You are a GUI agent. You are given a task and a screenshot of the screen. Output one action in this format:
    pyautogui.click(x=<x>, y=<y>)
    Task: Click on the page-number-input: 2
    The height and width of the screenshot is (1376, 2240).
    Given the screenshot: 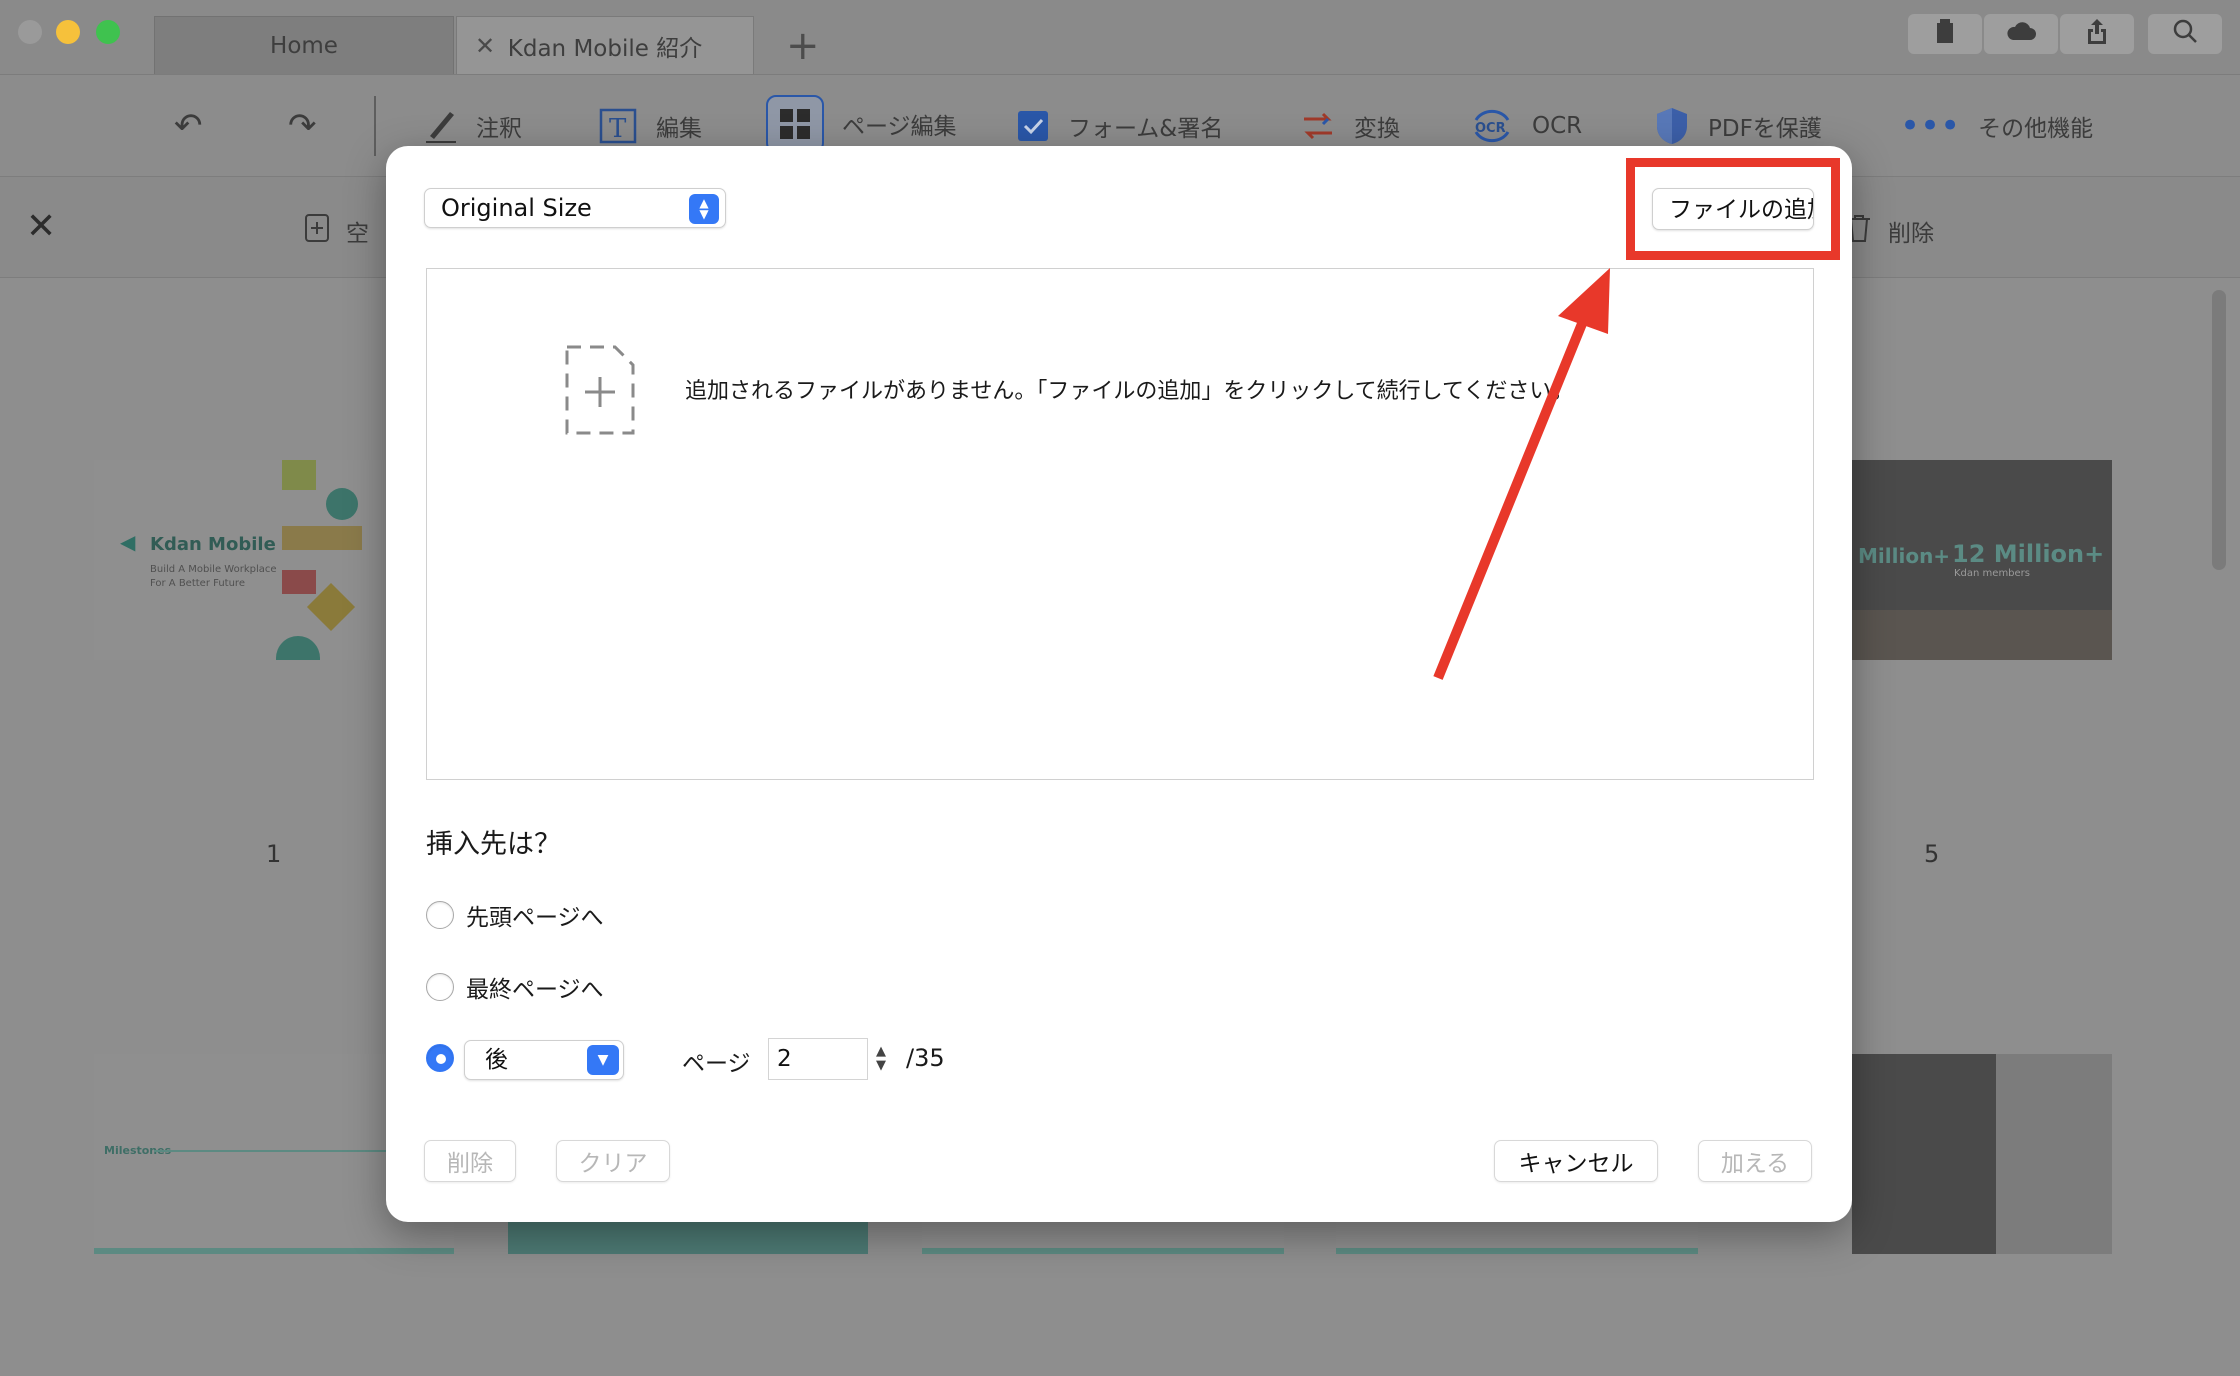 What is the action you would take?
    pyautogui.click(x=818, y=1059)
    